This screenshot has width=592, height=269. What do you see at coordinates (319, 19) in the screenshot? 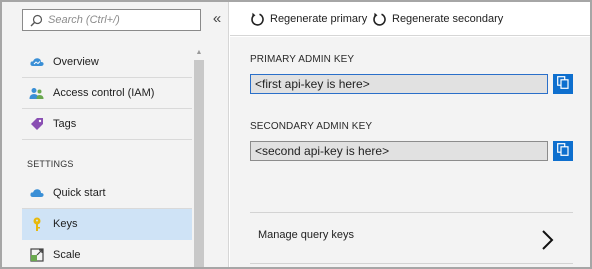
I see `regenerate-primary-label: Regenerate primary` at bounding box center [319, 19].